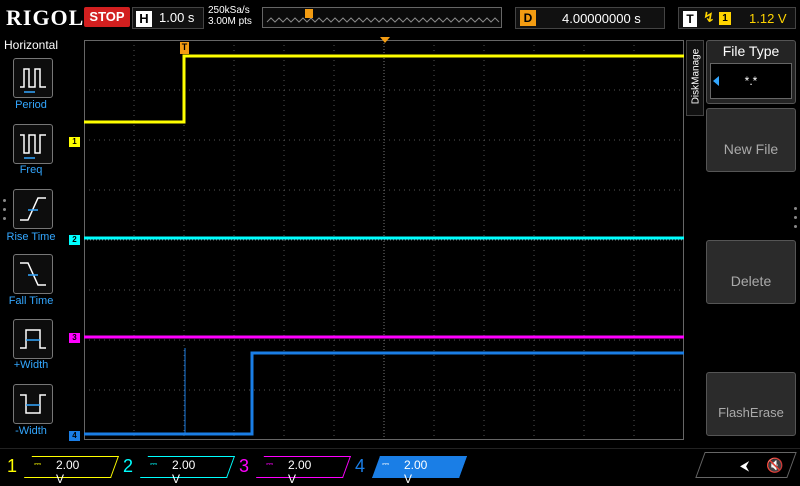  Describe the element at coordinates (68, 472) in the screenshot. I see `ch1-scale: 2.00 V` at that location.